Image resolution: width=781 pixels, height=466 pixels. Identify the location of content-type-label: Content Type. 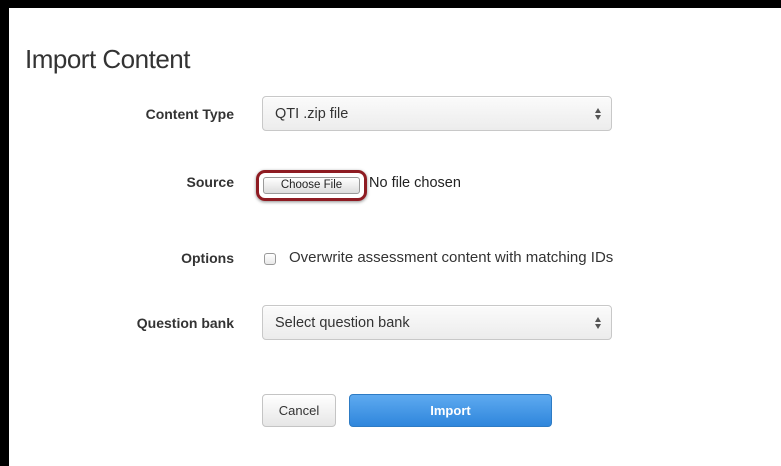
(189, 114).